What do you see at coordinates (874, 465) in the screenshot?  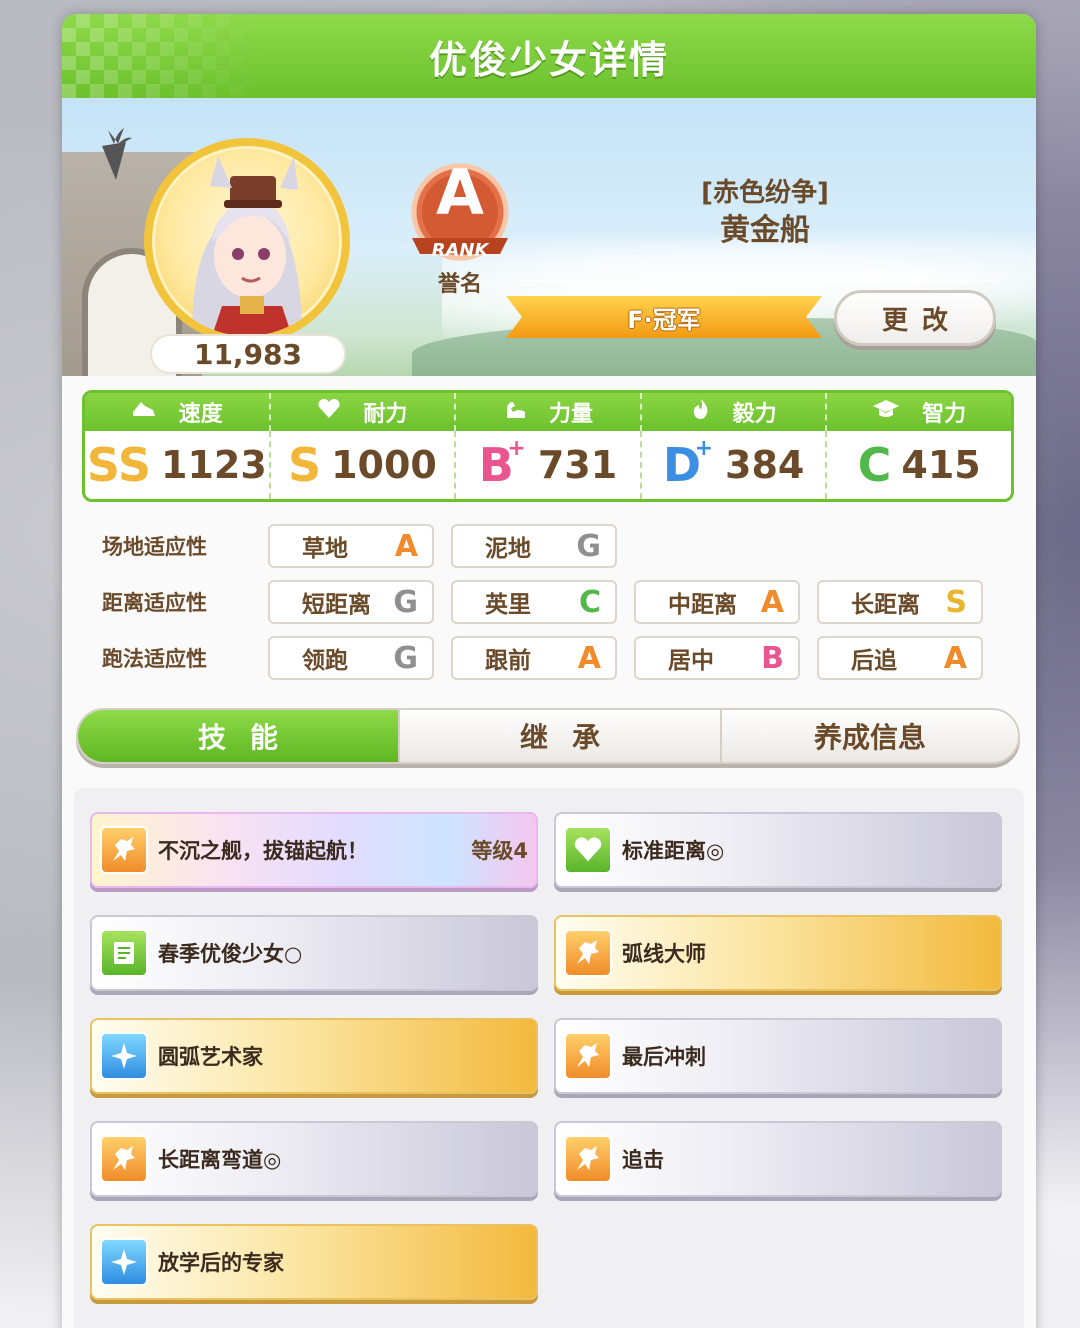 I see `stat-grade: C` at bounding box center [874, 465].